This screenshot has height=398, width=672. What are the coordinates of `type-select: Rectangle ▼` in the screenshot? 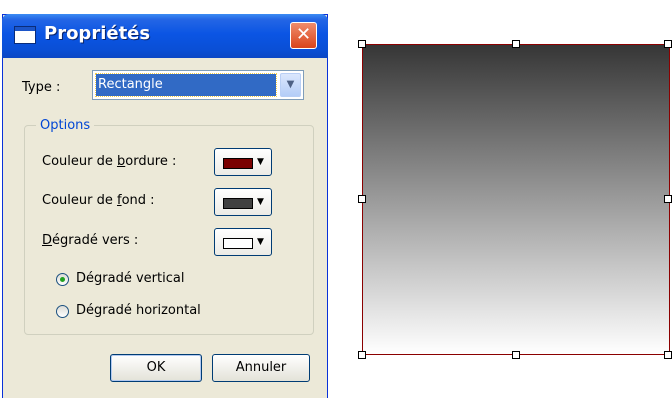 It's located at (198, 85).